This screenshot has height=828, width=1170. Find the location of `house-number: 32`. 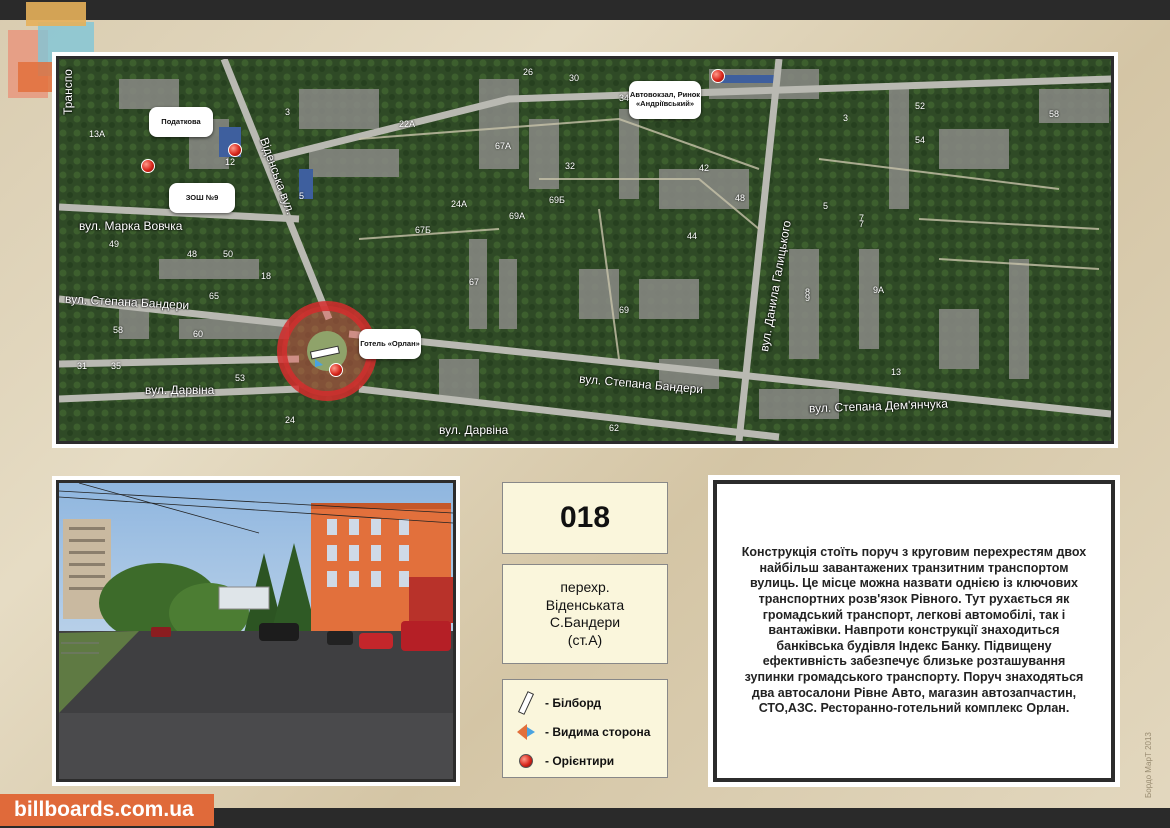

house-number: 32 is located at coordinates (570, 166).